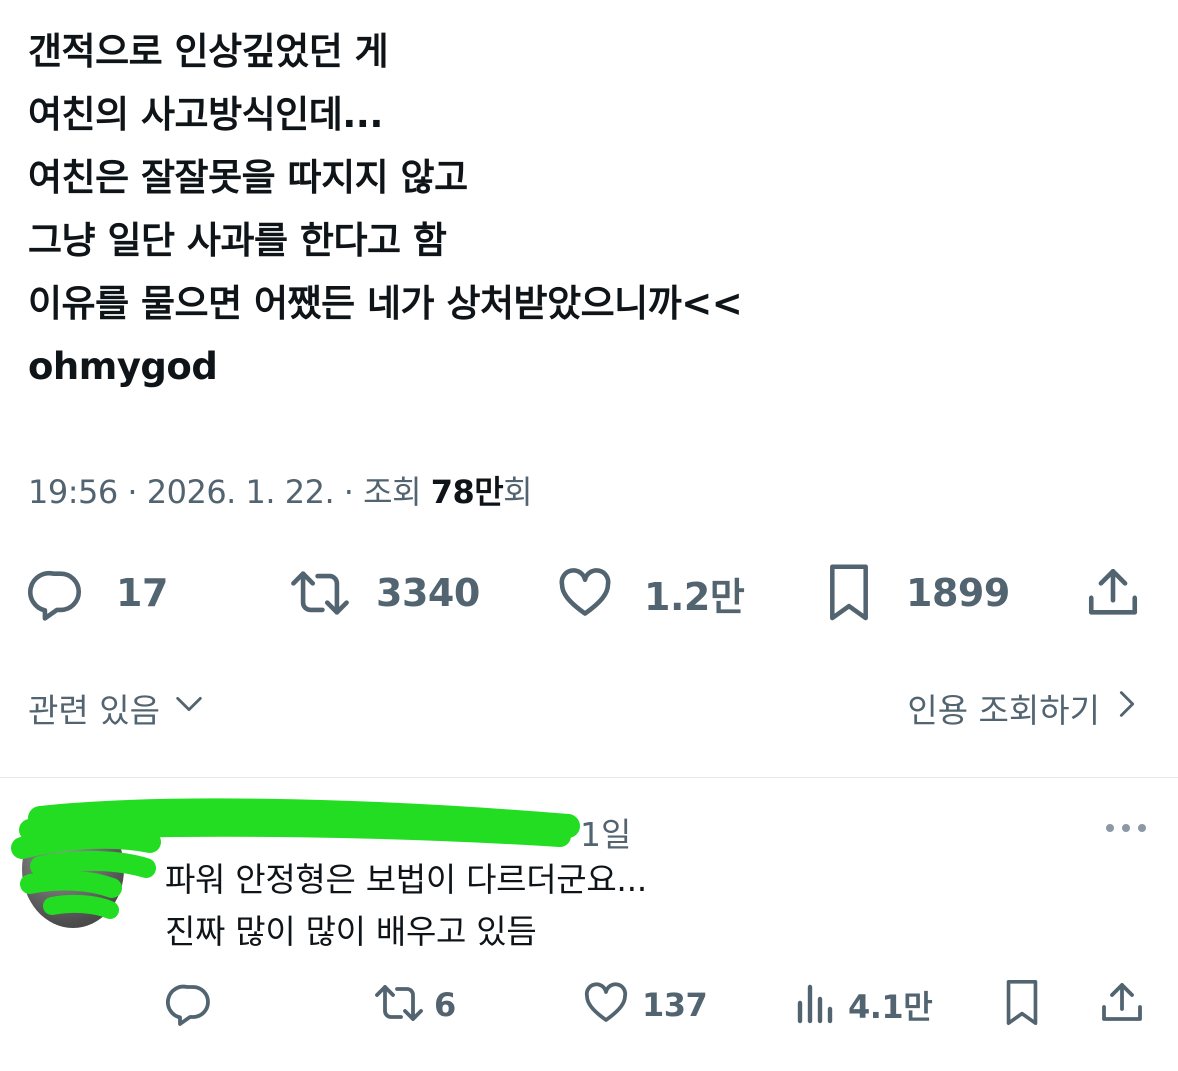 Image resolution: width=1178 pixels, height=1071 pixels. Describe the element at coordinates (890, 1007) in the screenshot. I see `reply-views-count: 4.1만` at that location.